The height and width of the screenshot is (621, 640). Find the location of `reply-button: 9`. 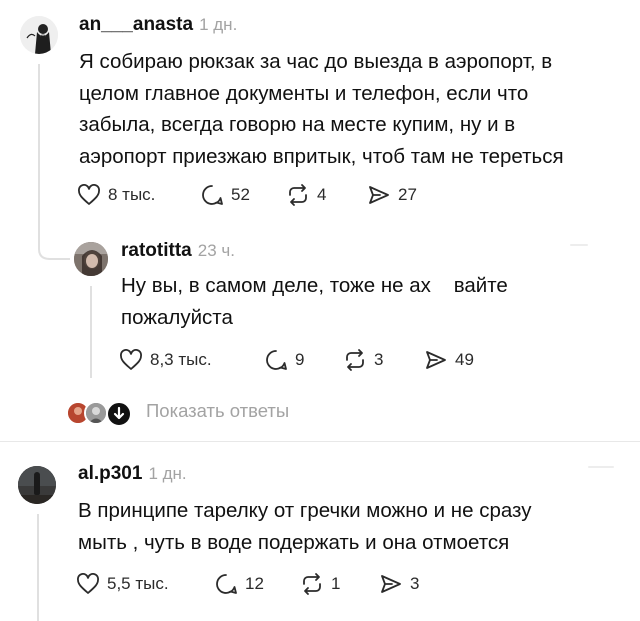

reply-button: 9 is located at coordinates (303, 360).